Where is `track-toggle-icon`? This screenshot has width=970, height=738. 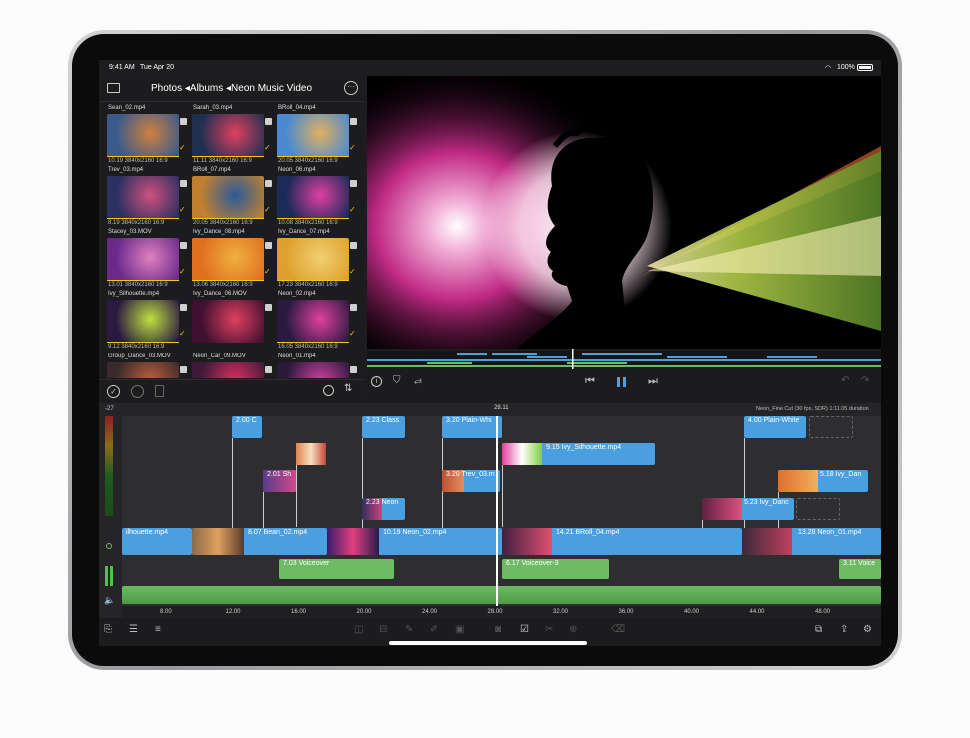
track-toggle-icon is located at coordinates (109, 546).